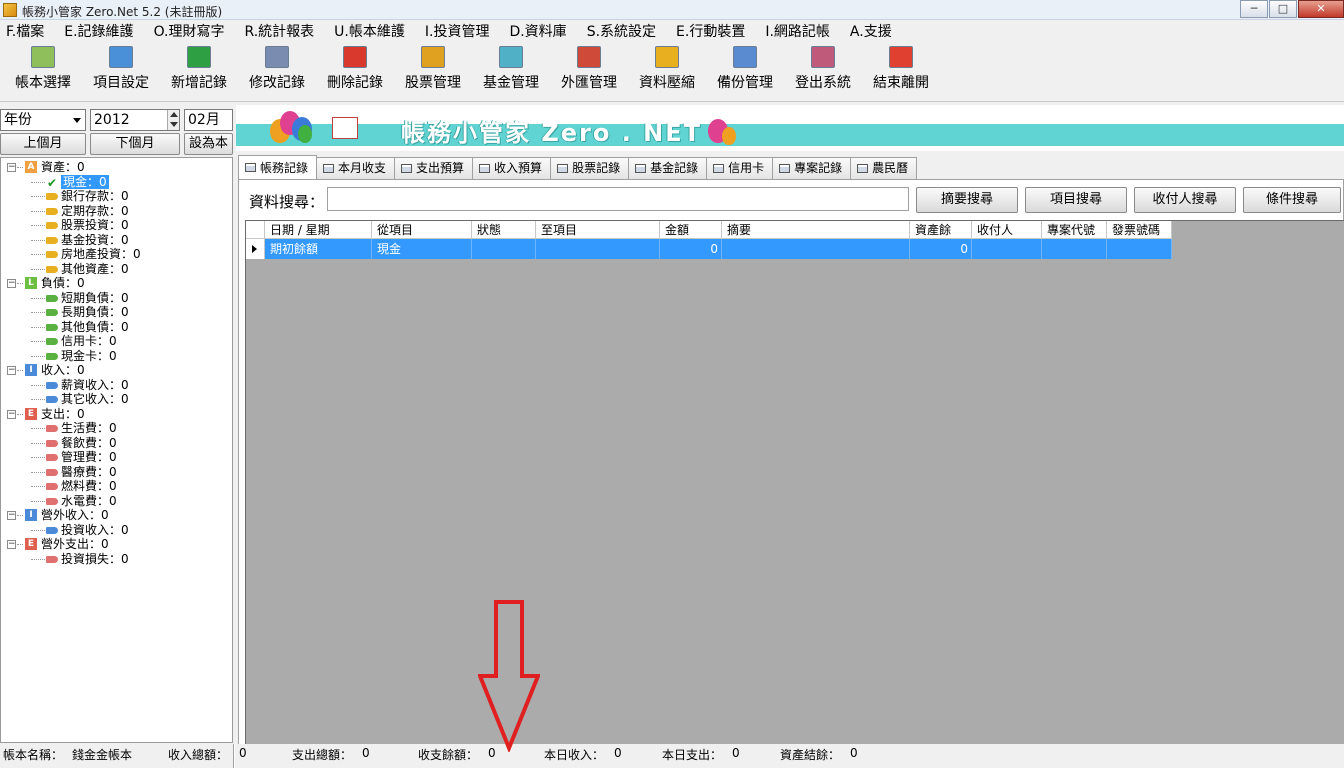  I want to click on column-header: 資產餘, so click(941, 230).